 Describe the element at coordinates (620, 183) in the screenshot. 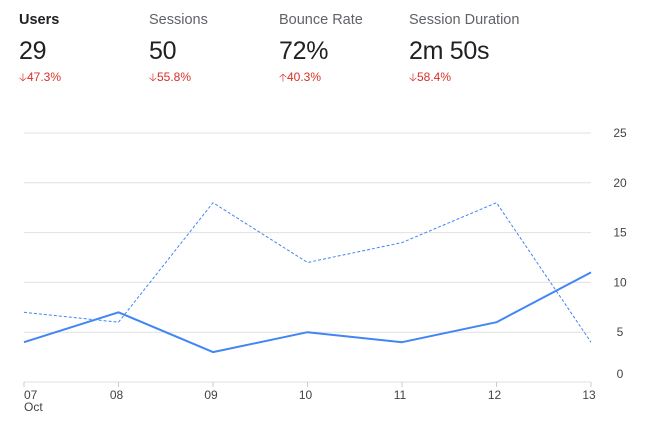

I see `y-tick-label: 20` at that location.